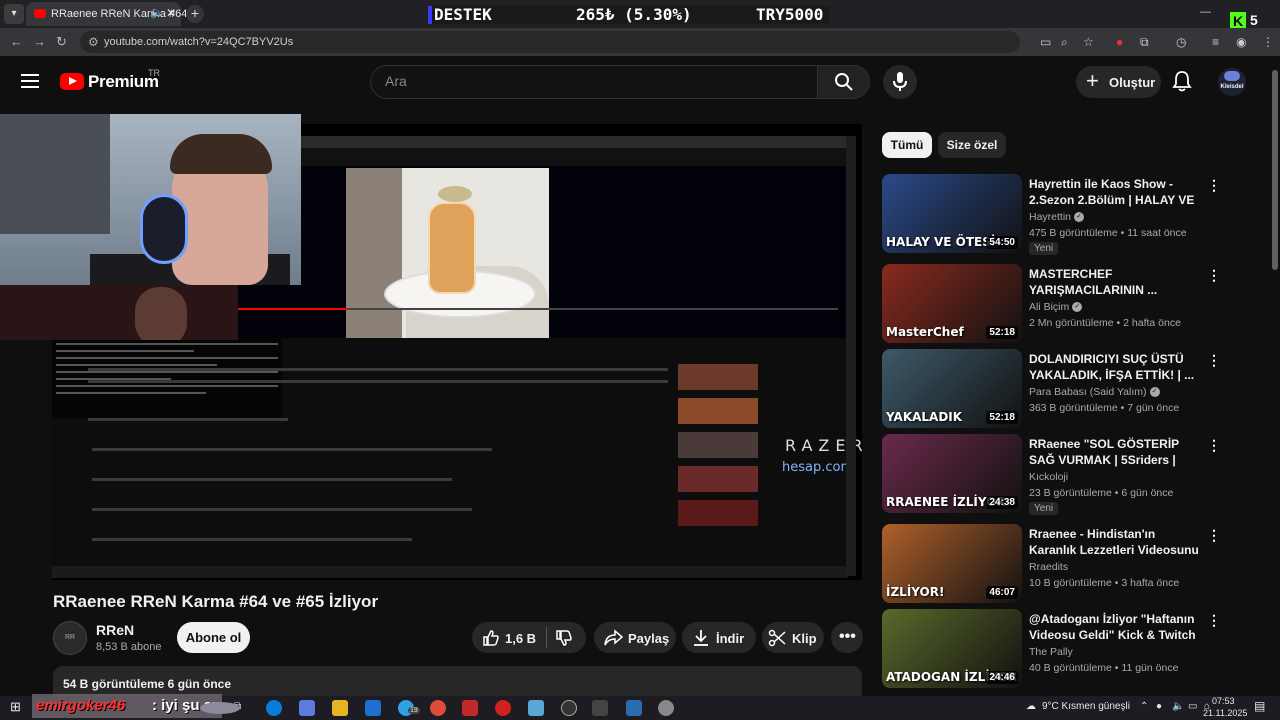 The image size is (1280, 720). I want to click on video-thumbnail: İZLİYOR! 46:07, so click(952, 563).